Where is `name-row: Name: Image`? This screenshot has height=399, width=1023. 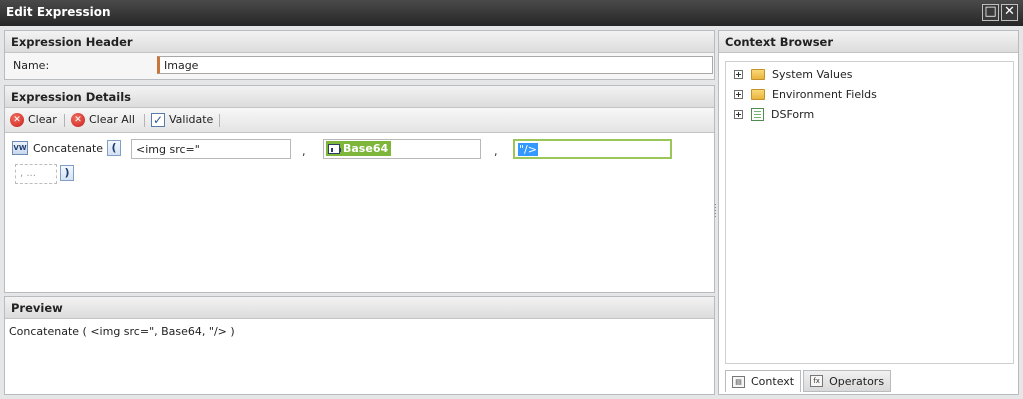
name-row: Name: Image is located at coordinates (359, 66).